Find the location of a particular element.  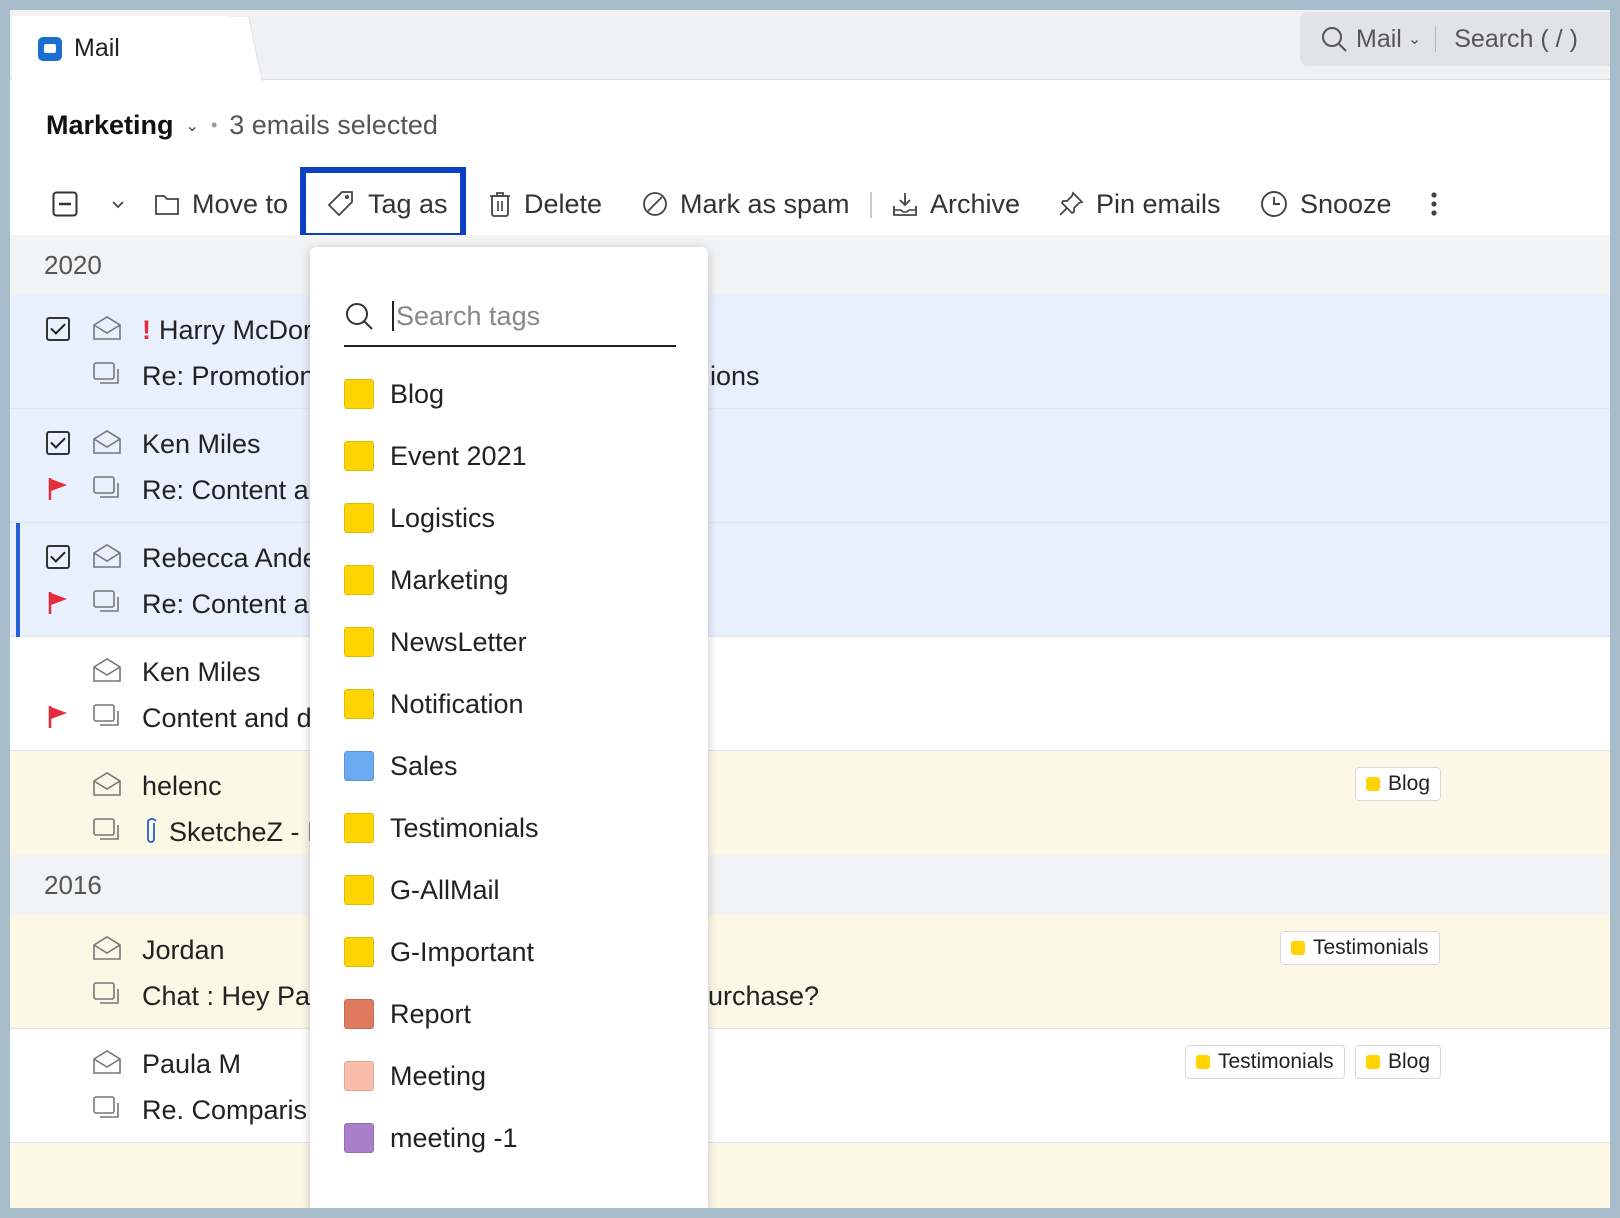

global-search: Mail ⌄ Search ( / ) is located at coordinates (1455, 39).